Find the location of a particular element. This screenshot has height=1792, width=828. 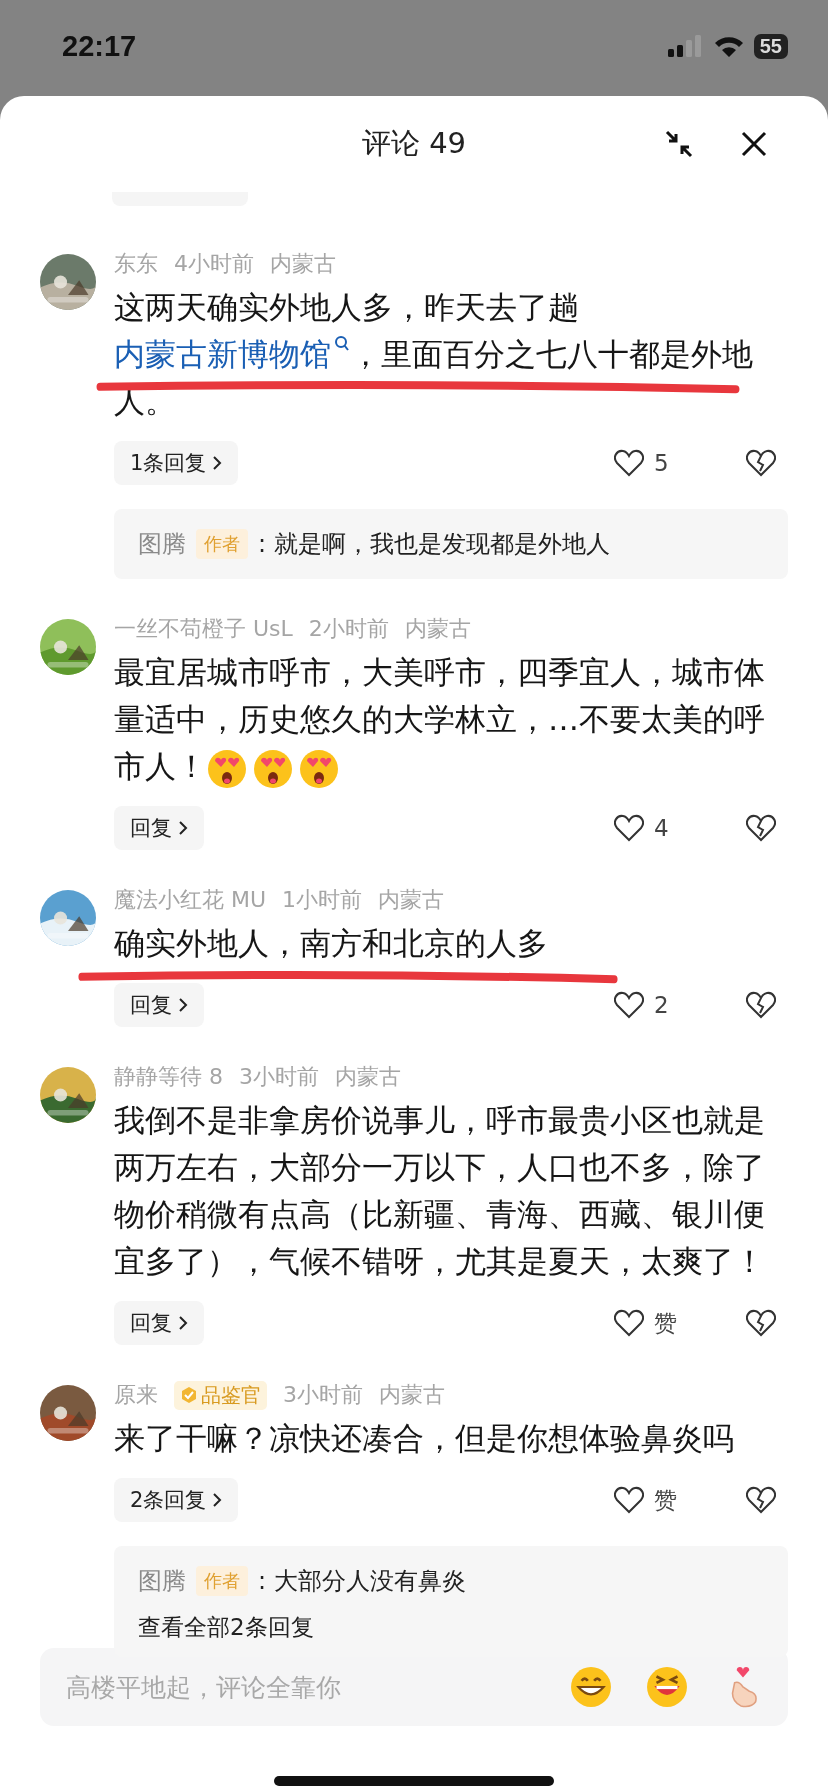

reply-text: : 就是啊，我也是发现都是外地人 is located at coordinates (434, 544).